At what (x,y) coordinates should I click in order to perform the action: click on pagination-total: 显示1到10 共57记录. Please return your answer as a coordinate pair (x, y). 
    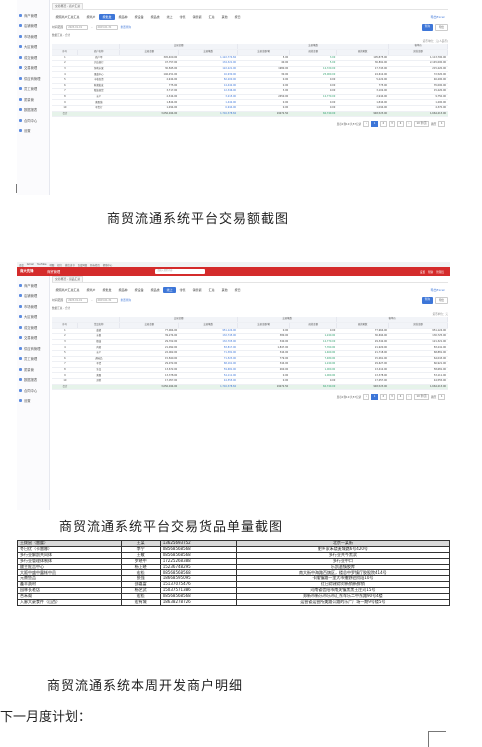
    Looking at the image, I should click on (349, 397).